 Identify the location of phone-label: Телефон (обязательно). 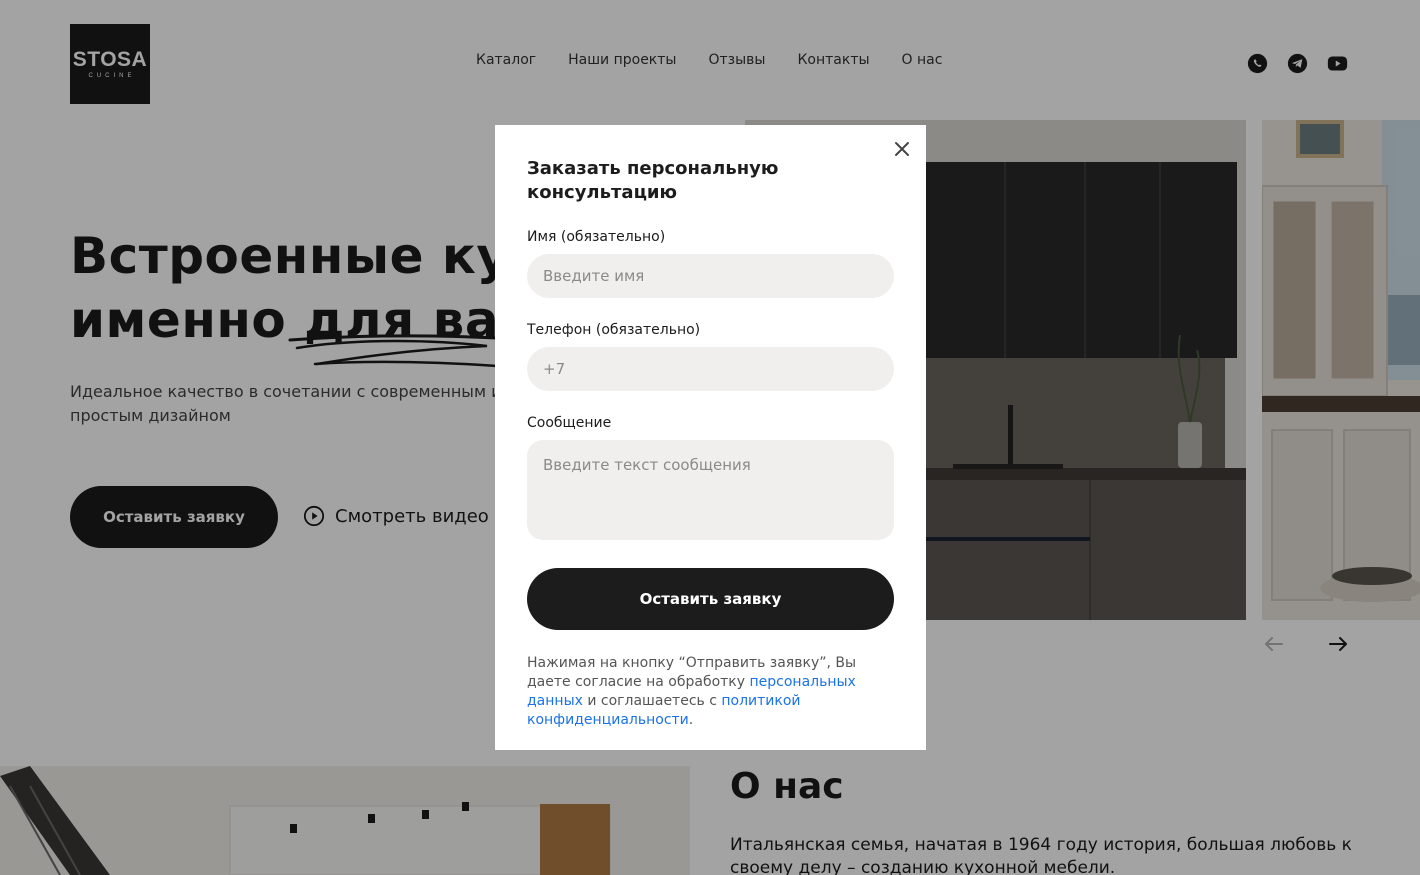
(614, 330).